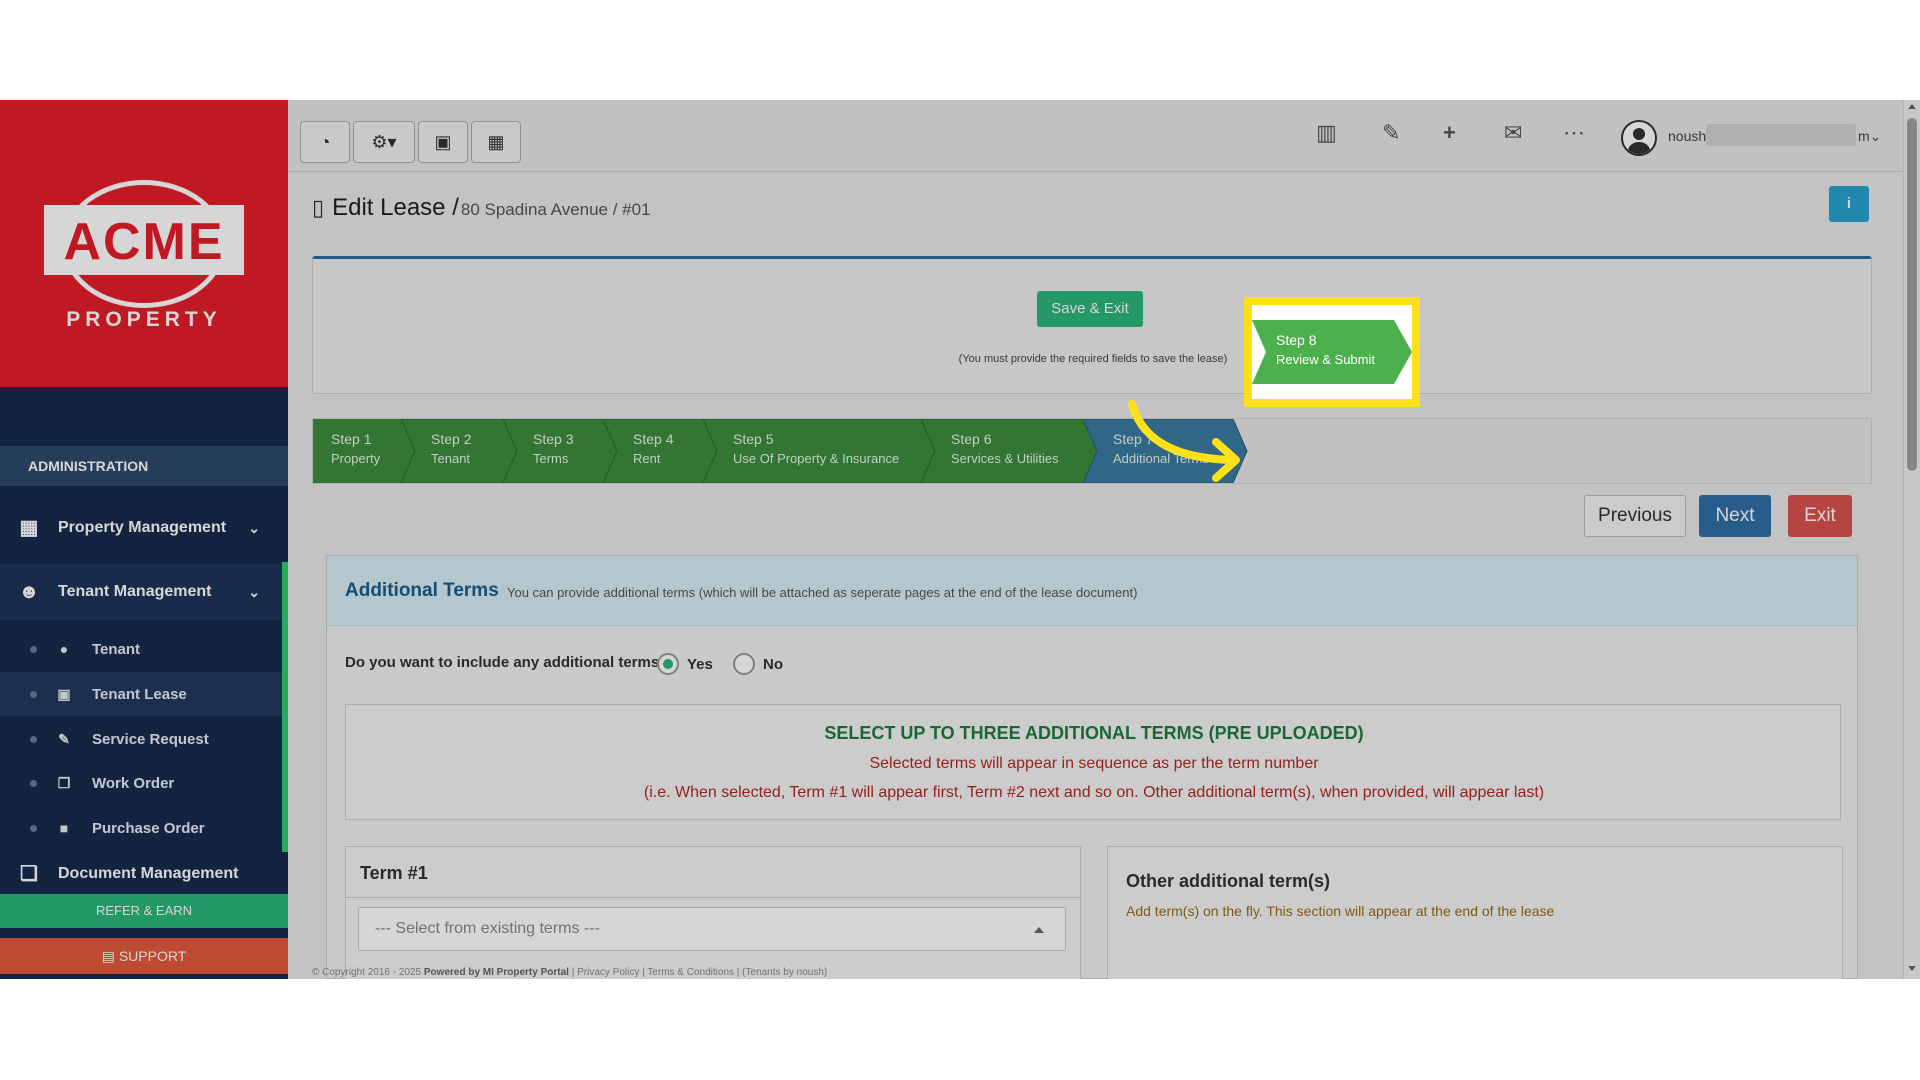  What do you see at coordinates (141, 649) in the screenshot?
I see `sidebar-sub-tenant: ● Tenant` at bounding box center [141, 649].